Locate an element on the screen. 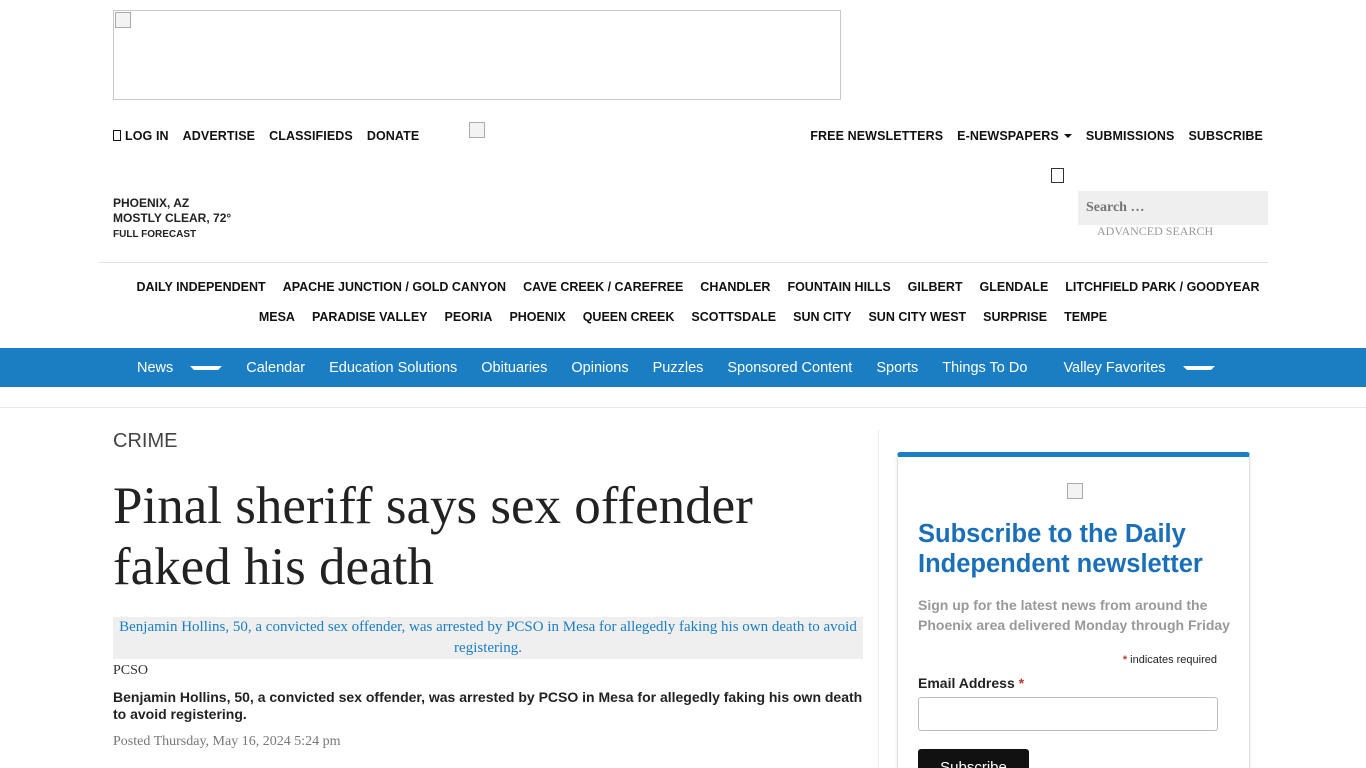  ad-banner is located at coordinates (477, 55).